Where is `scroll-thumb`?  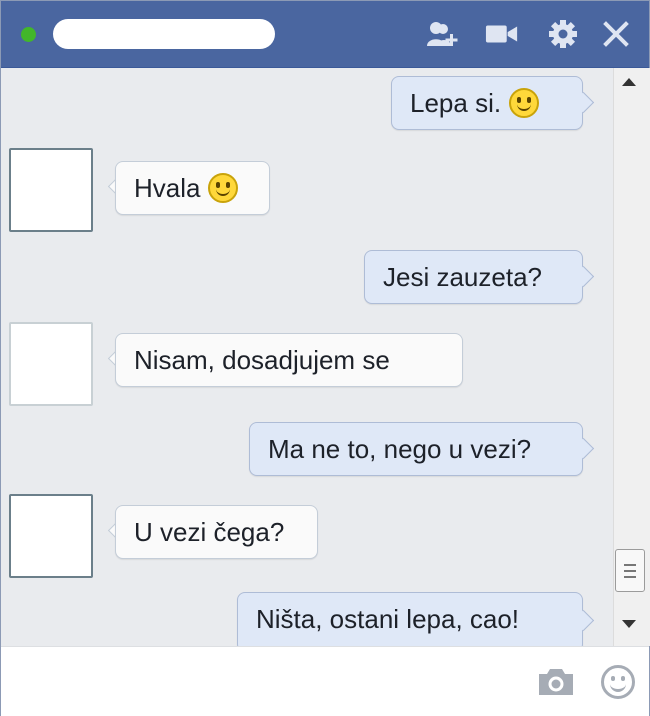 scroll-thumb is located at coordinates (630, 570).